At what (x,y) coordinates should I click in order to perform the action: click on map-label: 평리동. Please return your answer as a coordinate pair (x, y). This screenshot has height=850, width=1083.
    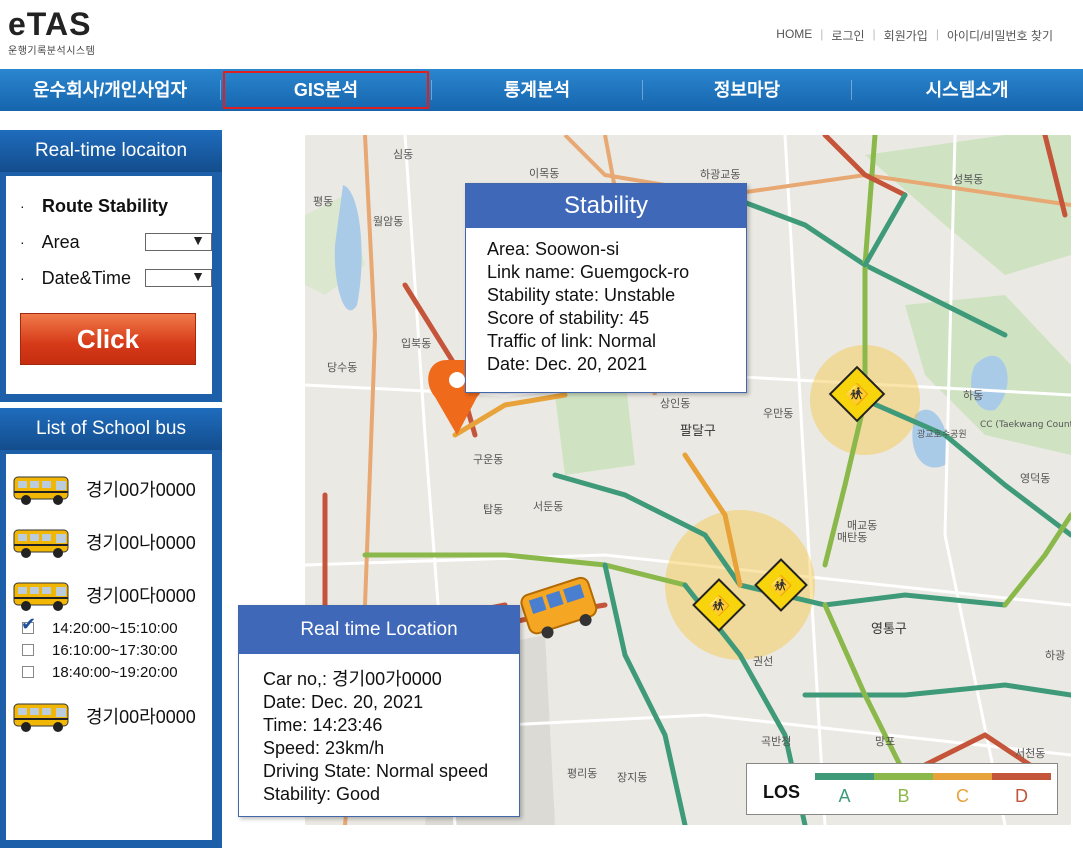
    Looking at the image, I should click on (582, 773).